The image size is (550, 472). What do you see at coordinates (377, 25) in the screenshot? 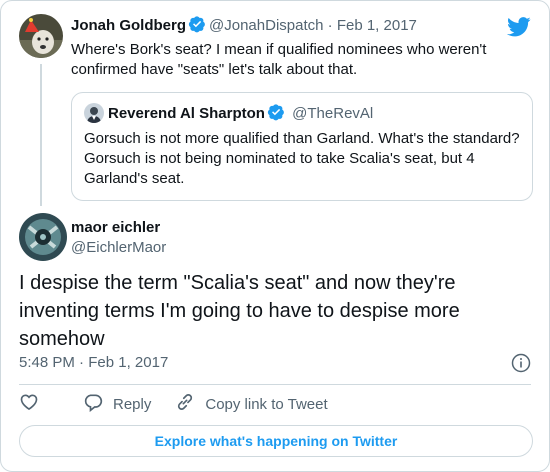
I see `parent-tweet-date: Feb 1, 2017` at bounding box center [377, 25].